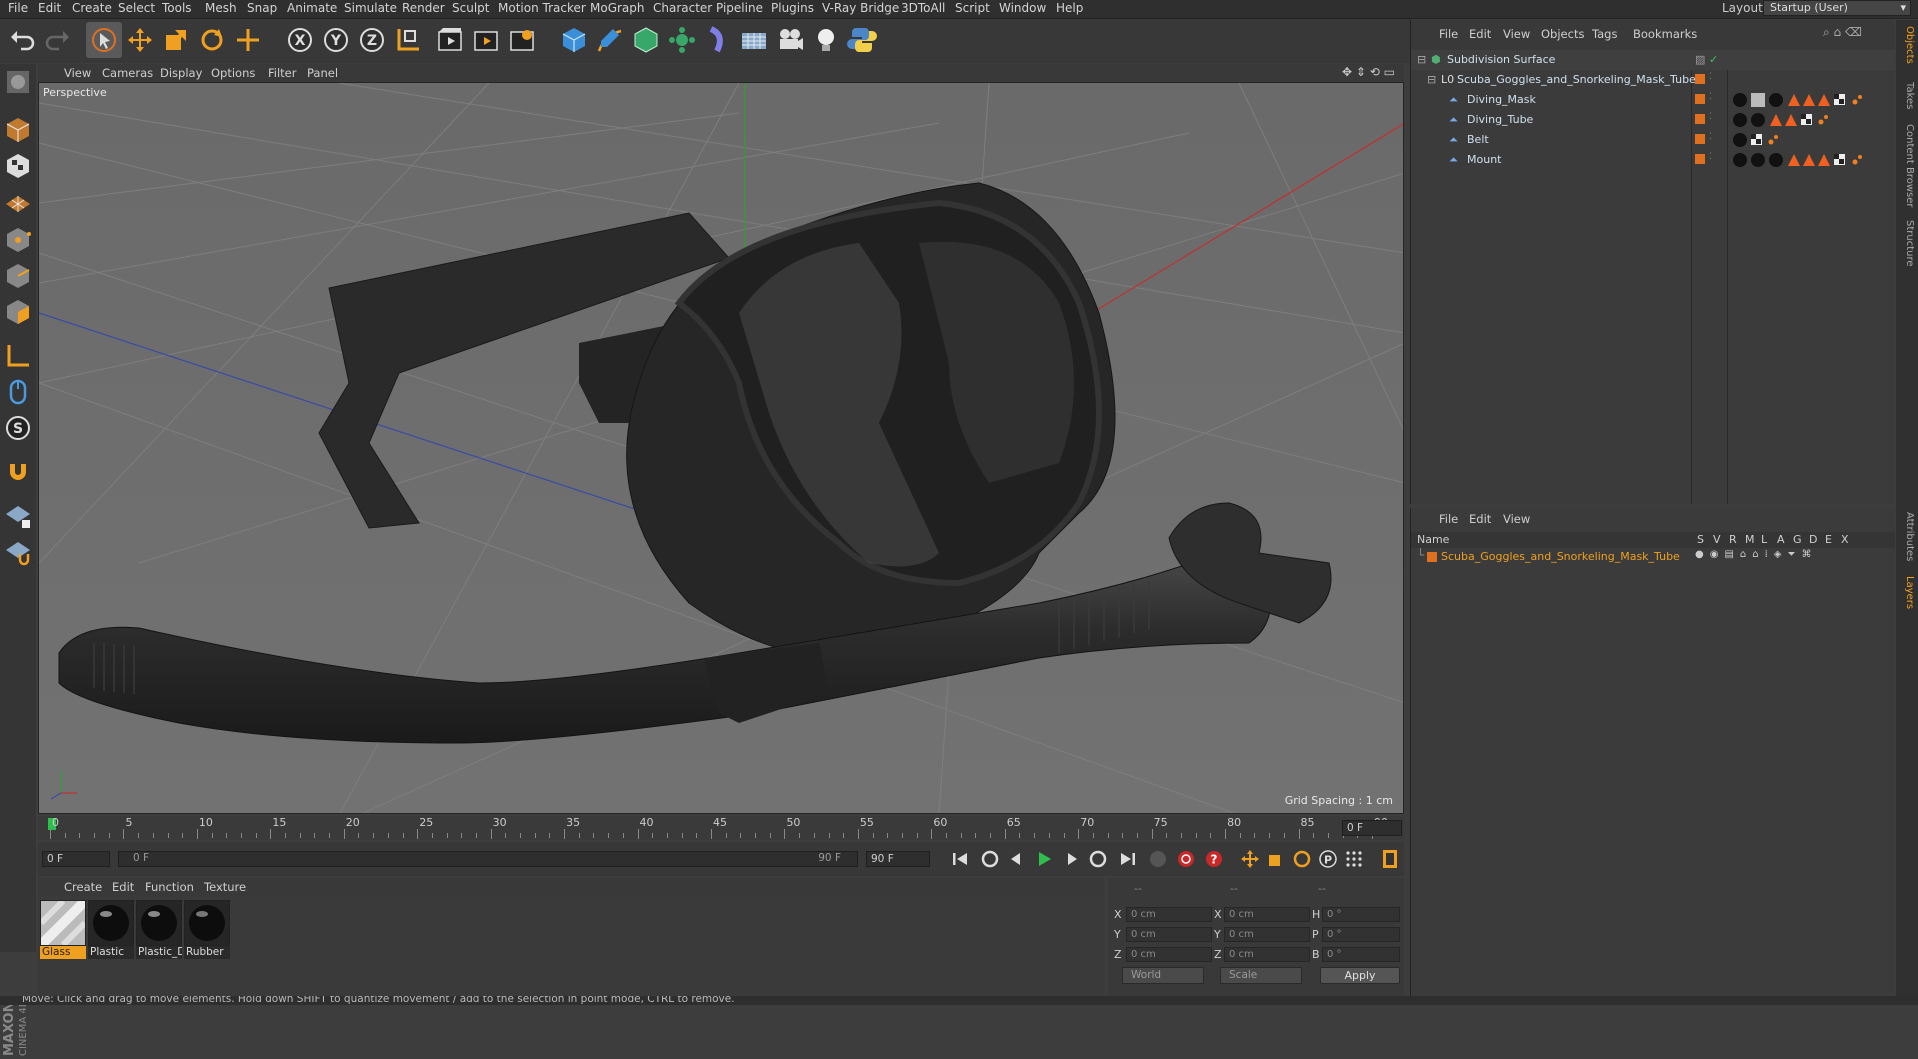 This screenshot has height=1059, width=1918. I want to click on menu-simulate: Simulate, so click(370, 8).